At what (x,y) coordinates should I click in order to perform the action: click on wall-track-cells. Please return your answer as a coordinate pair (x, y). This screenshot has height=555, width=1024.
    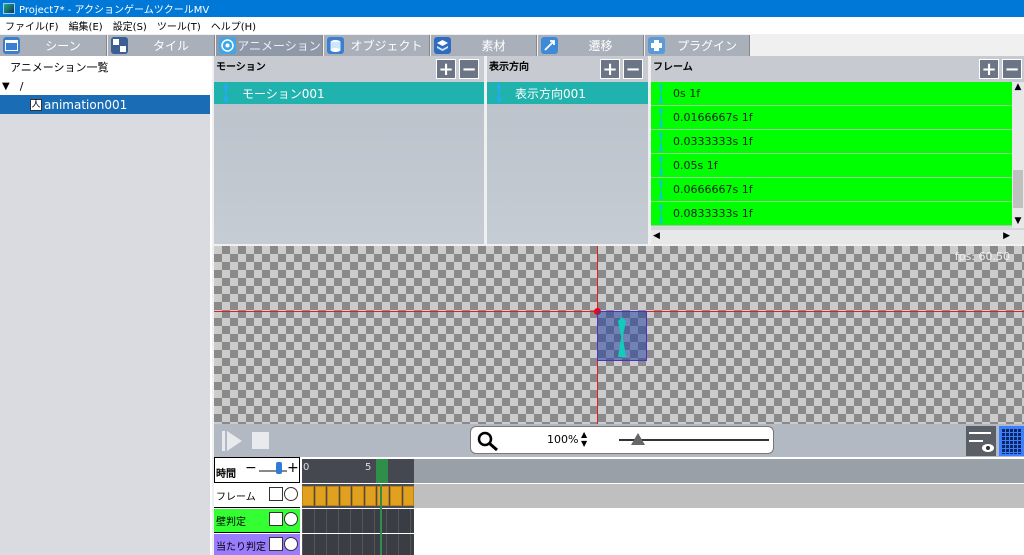
    Looking at the image, I should click on (358, 521).